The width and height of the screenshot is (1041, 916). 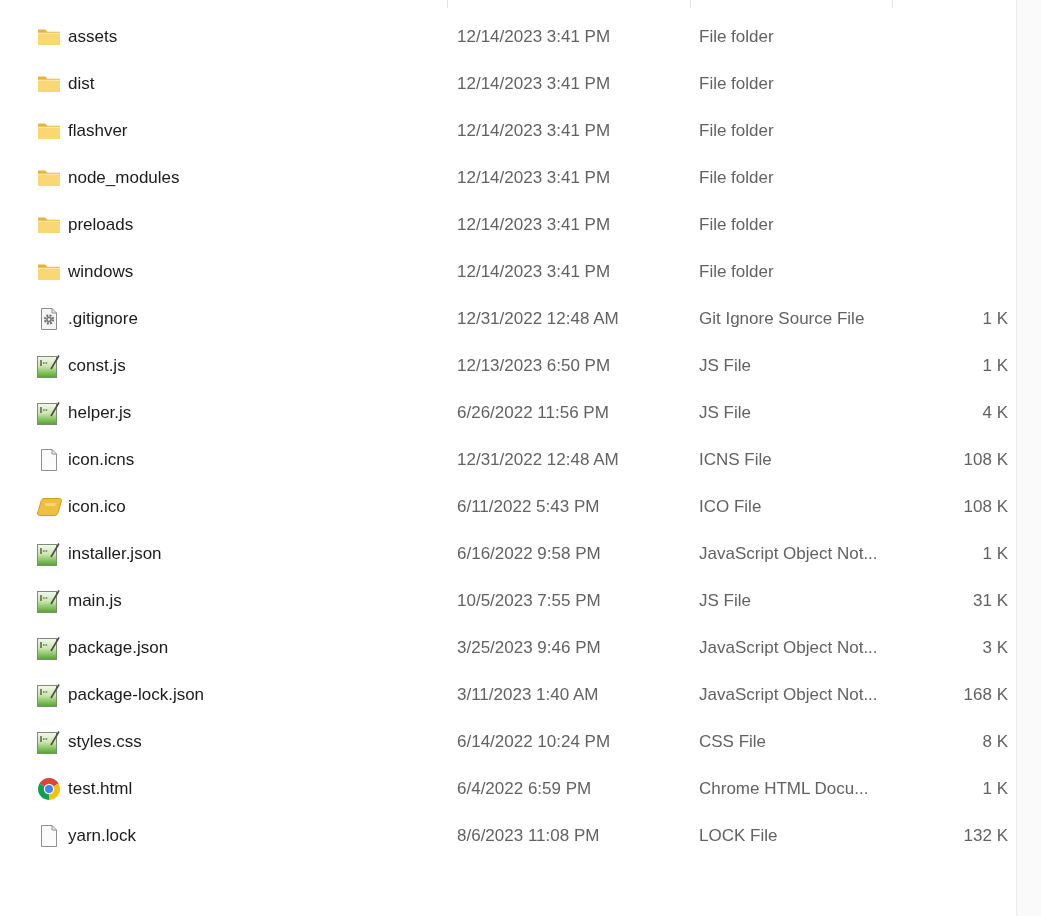 I want to click on modified-date: 3/11/2023 1:40 AM, so click(x=528, y=694).